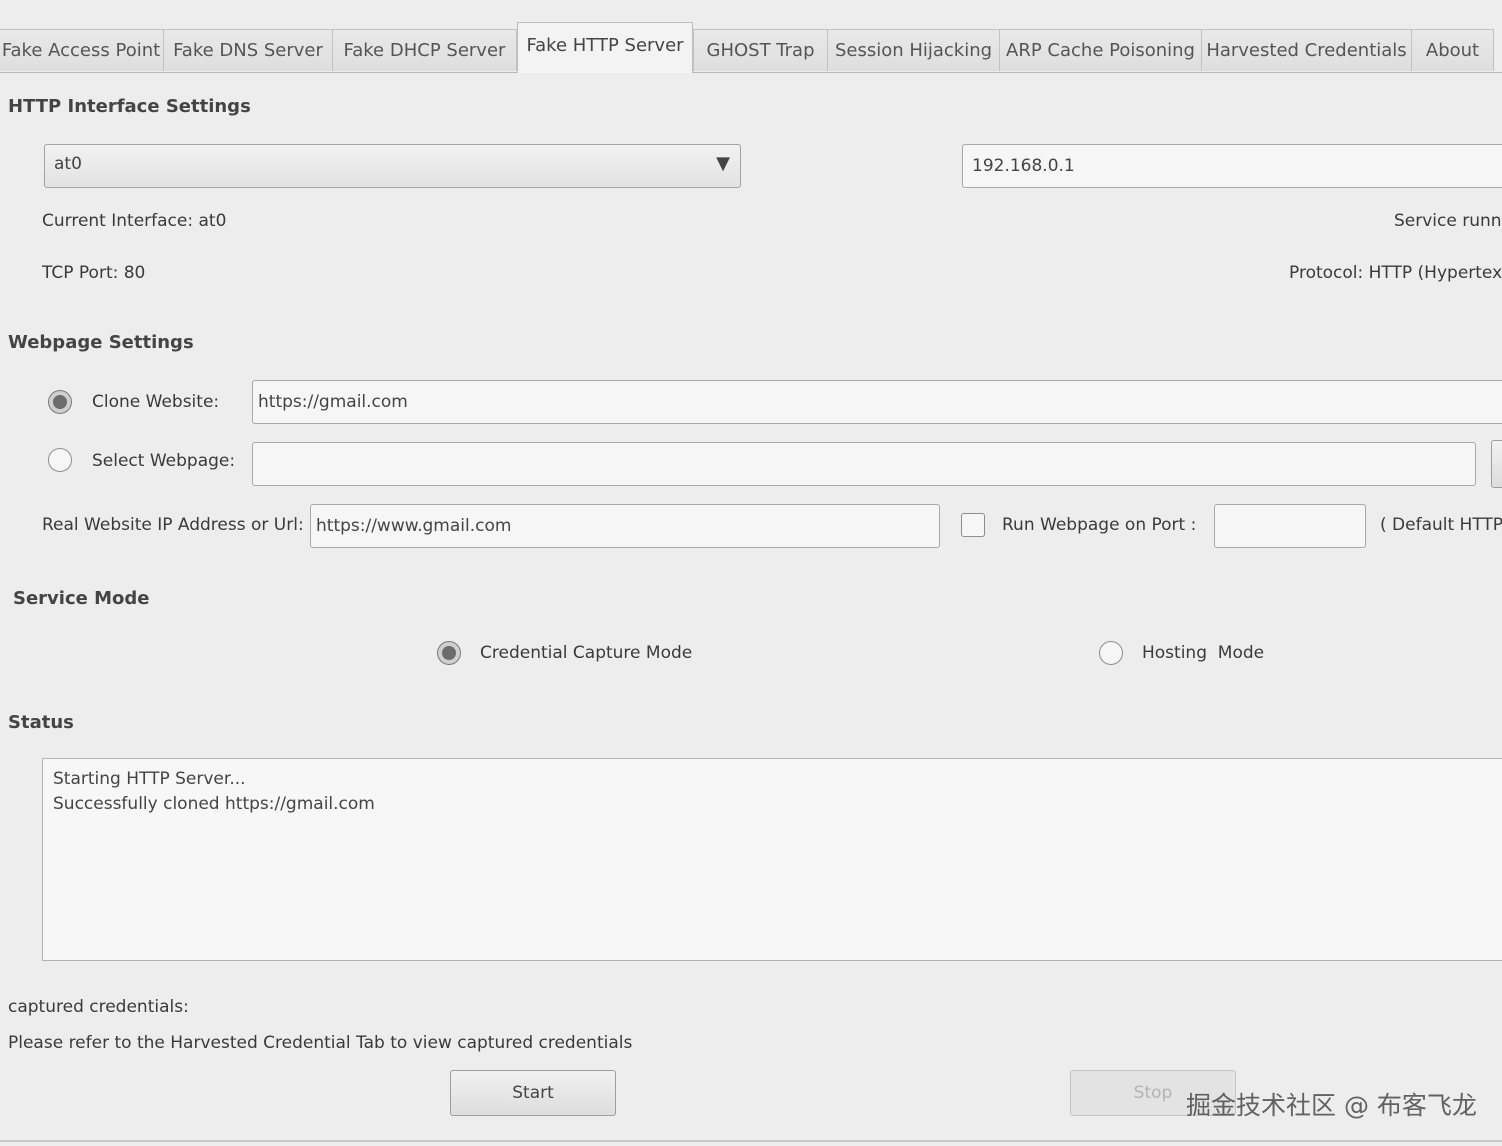 The height and width of the screenshot is (1146, 1502). I want to click on real-ip-input, so click(625, 526).